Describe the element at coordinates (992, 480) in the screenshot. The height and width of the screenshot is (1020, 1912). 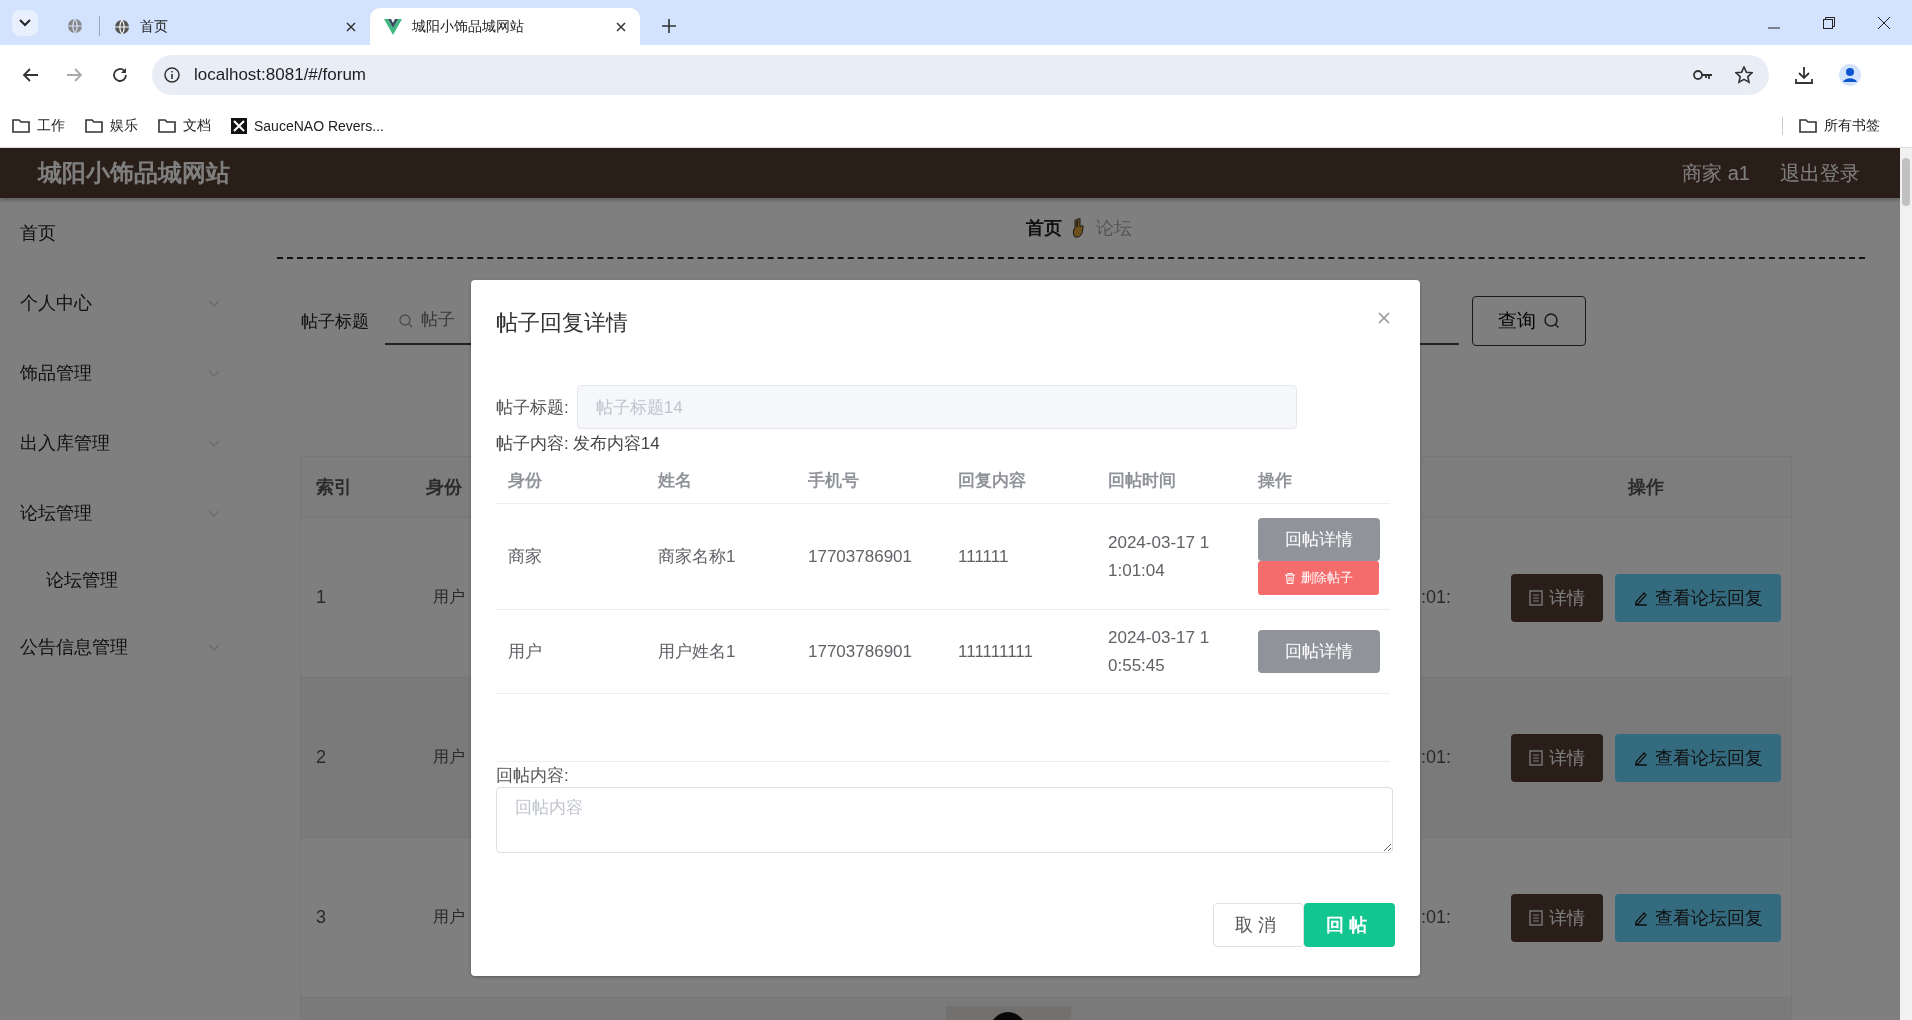
I see `column-header: 回复内容` at that location.